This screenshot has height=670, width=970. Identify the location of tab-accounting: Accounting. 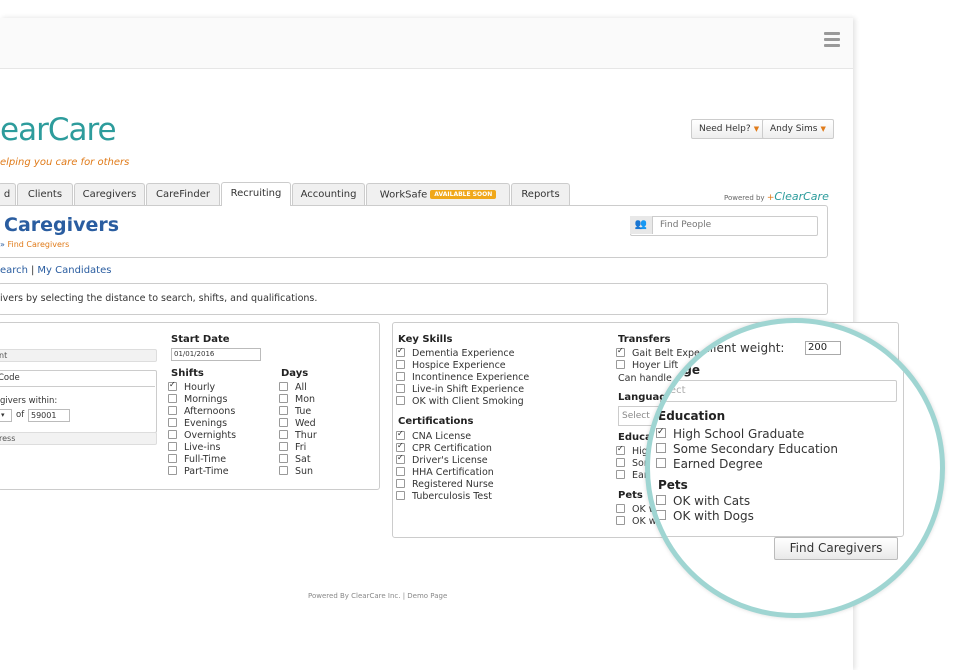
(328, 194).